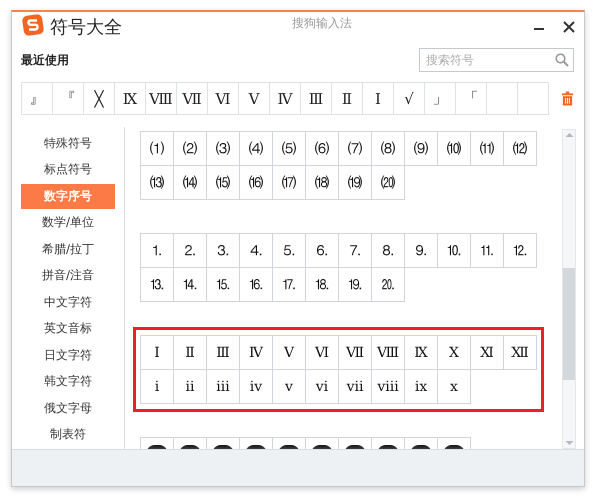 Image resolution: width=596 pixels, height=498 pixels. Describe the element at coordinates (190, 251) in the screenshot. I see `symbol-key: ⒉` at that location.